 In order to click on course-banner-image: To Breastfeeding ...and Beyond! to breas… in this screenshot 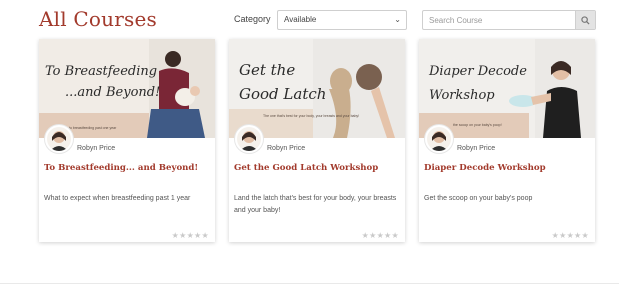, I will do `click(127, 88)`.